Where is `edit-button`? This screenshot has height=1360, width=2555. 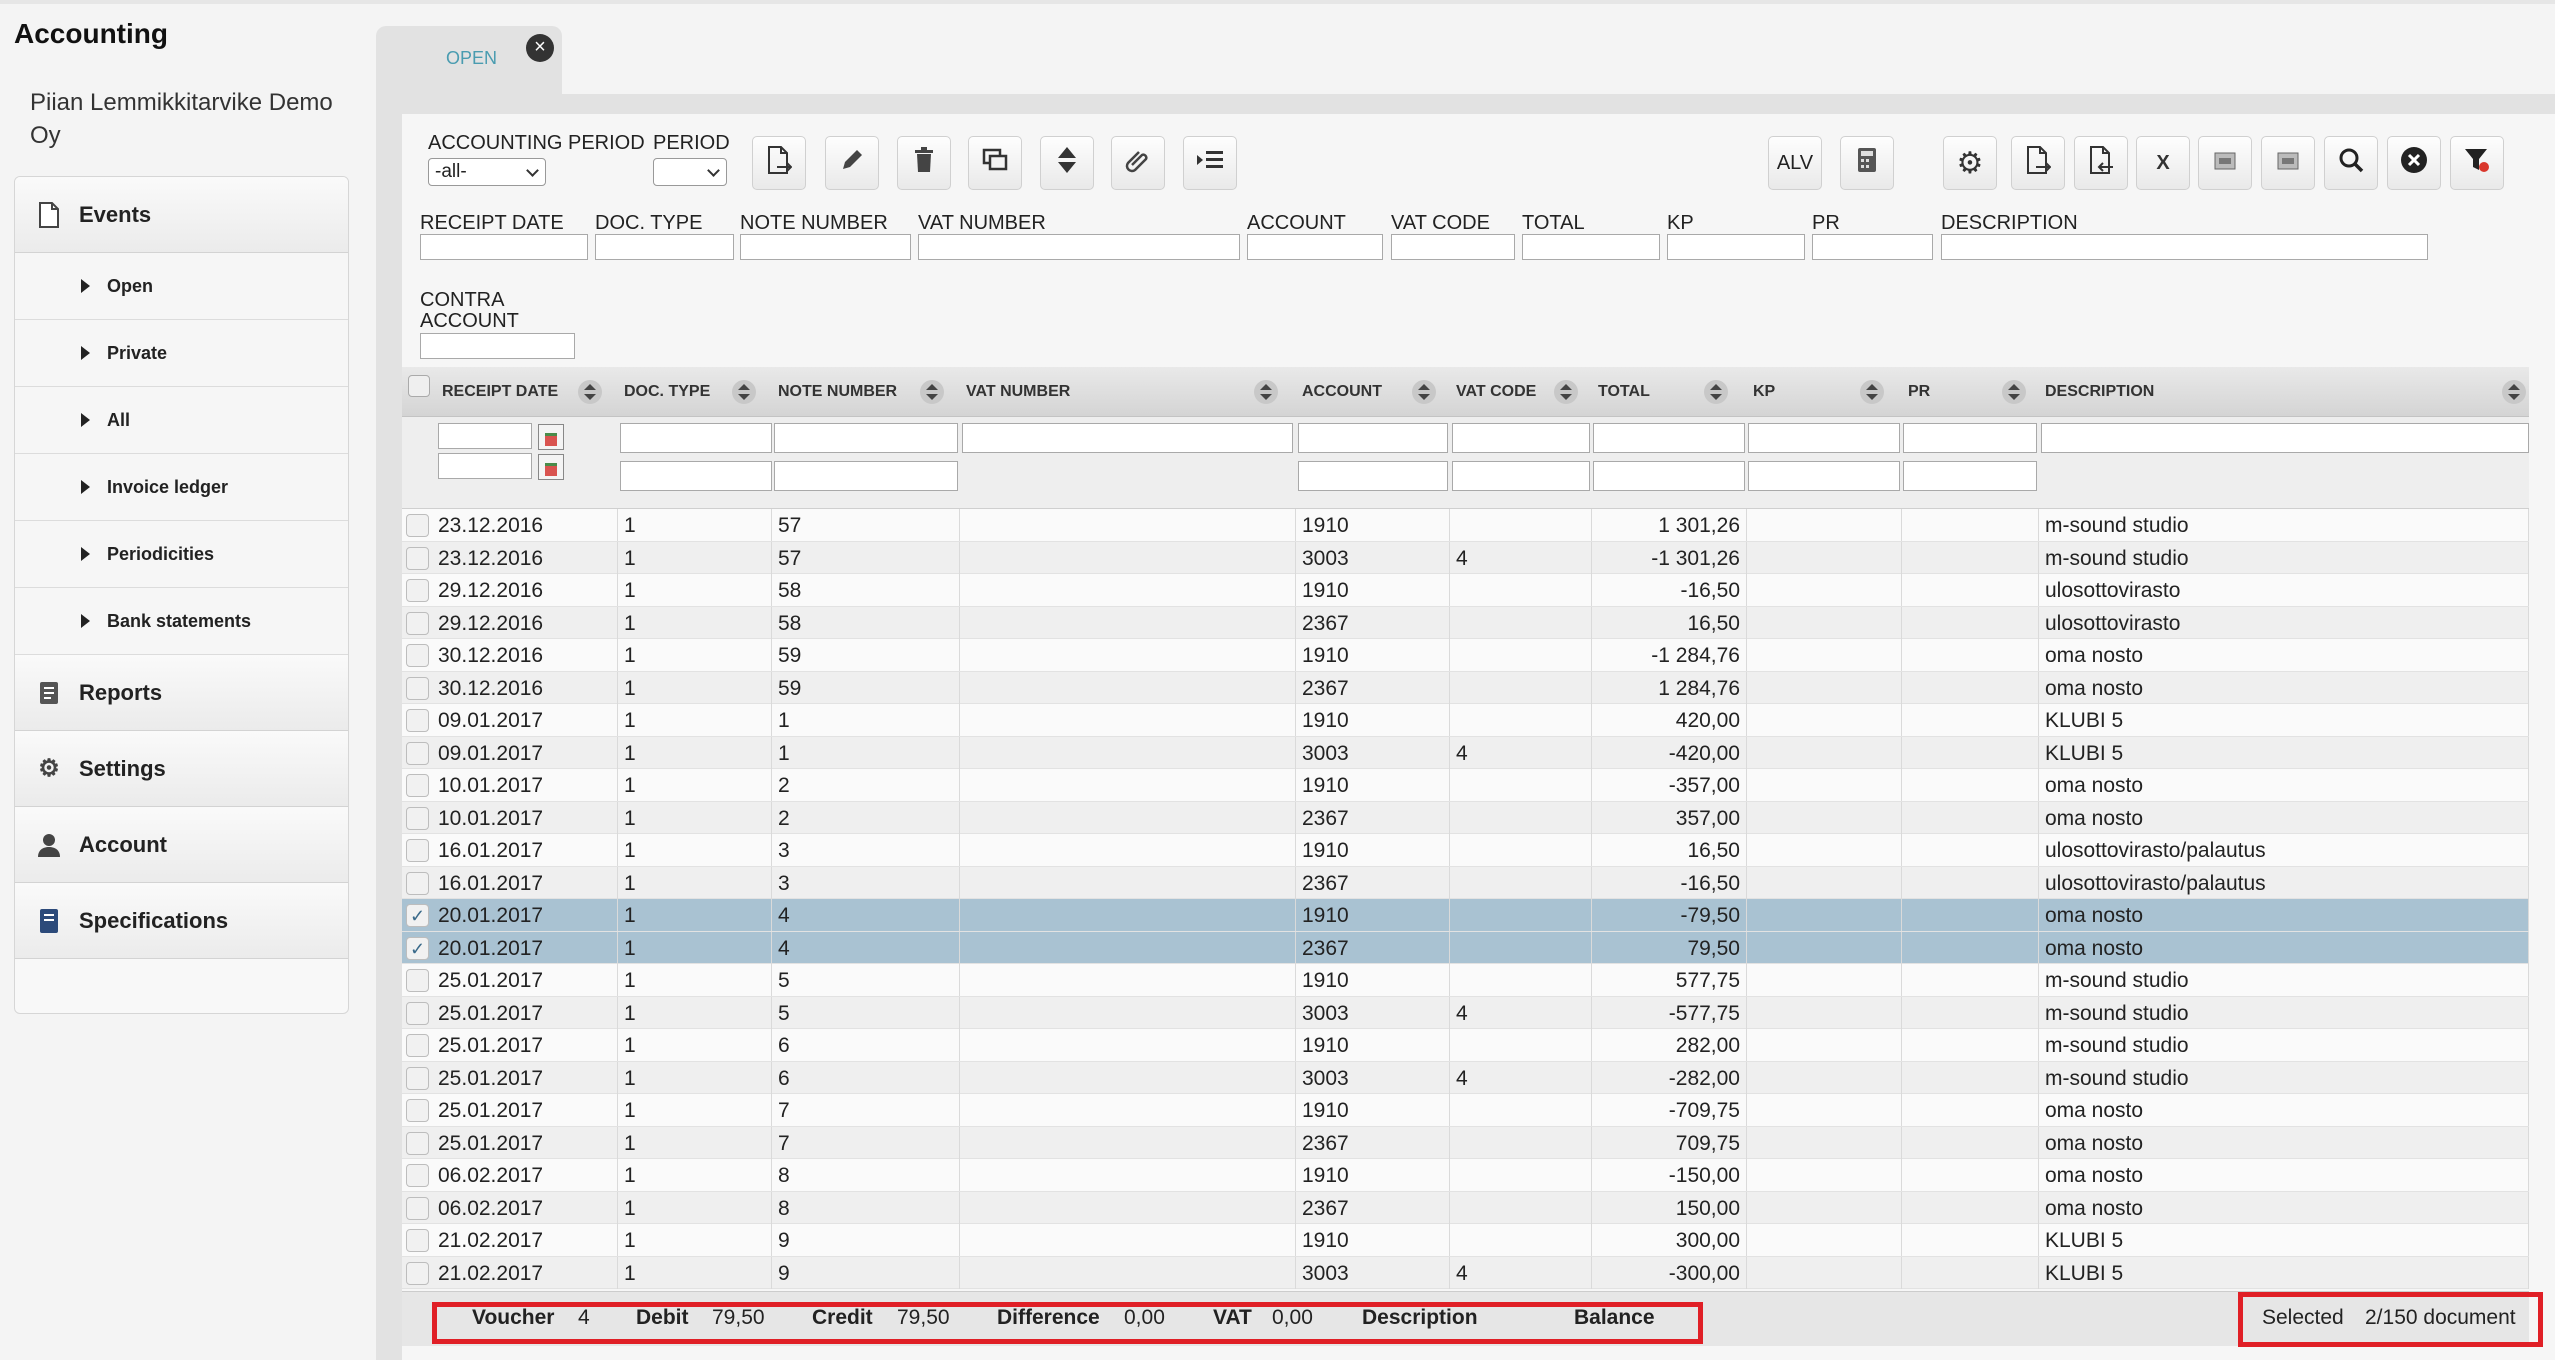
edit-button is located at coordinates (852, 163).